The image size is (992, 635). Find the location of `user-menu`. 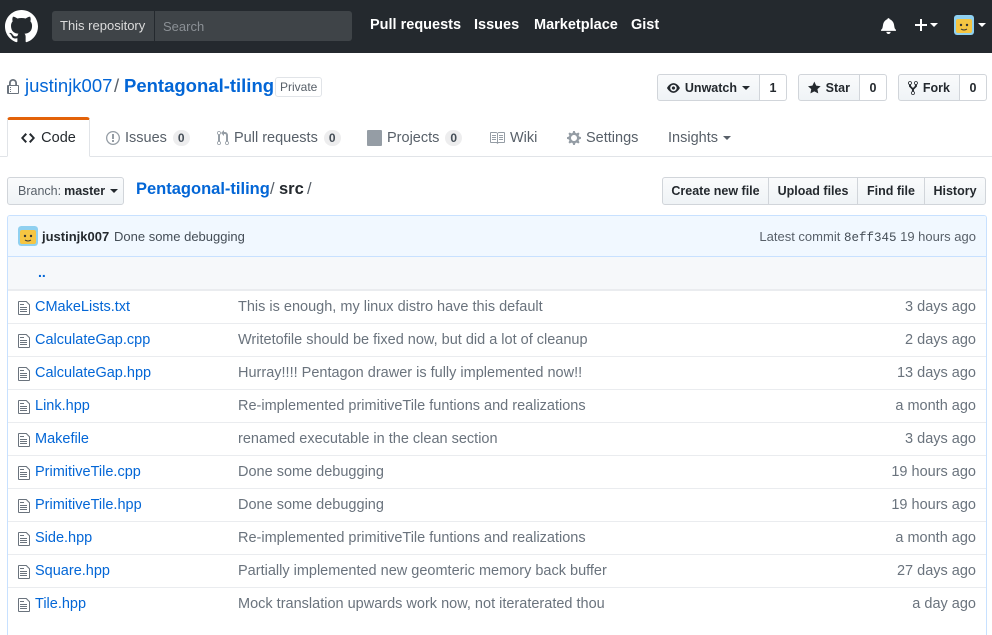

user-menu is located at coordinates (970, 26).